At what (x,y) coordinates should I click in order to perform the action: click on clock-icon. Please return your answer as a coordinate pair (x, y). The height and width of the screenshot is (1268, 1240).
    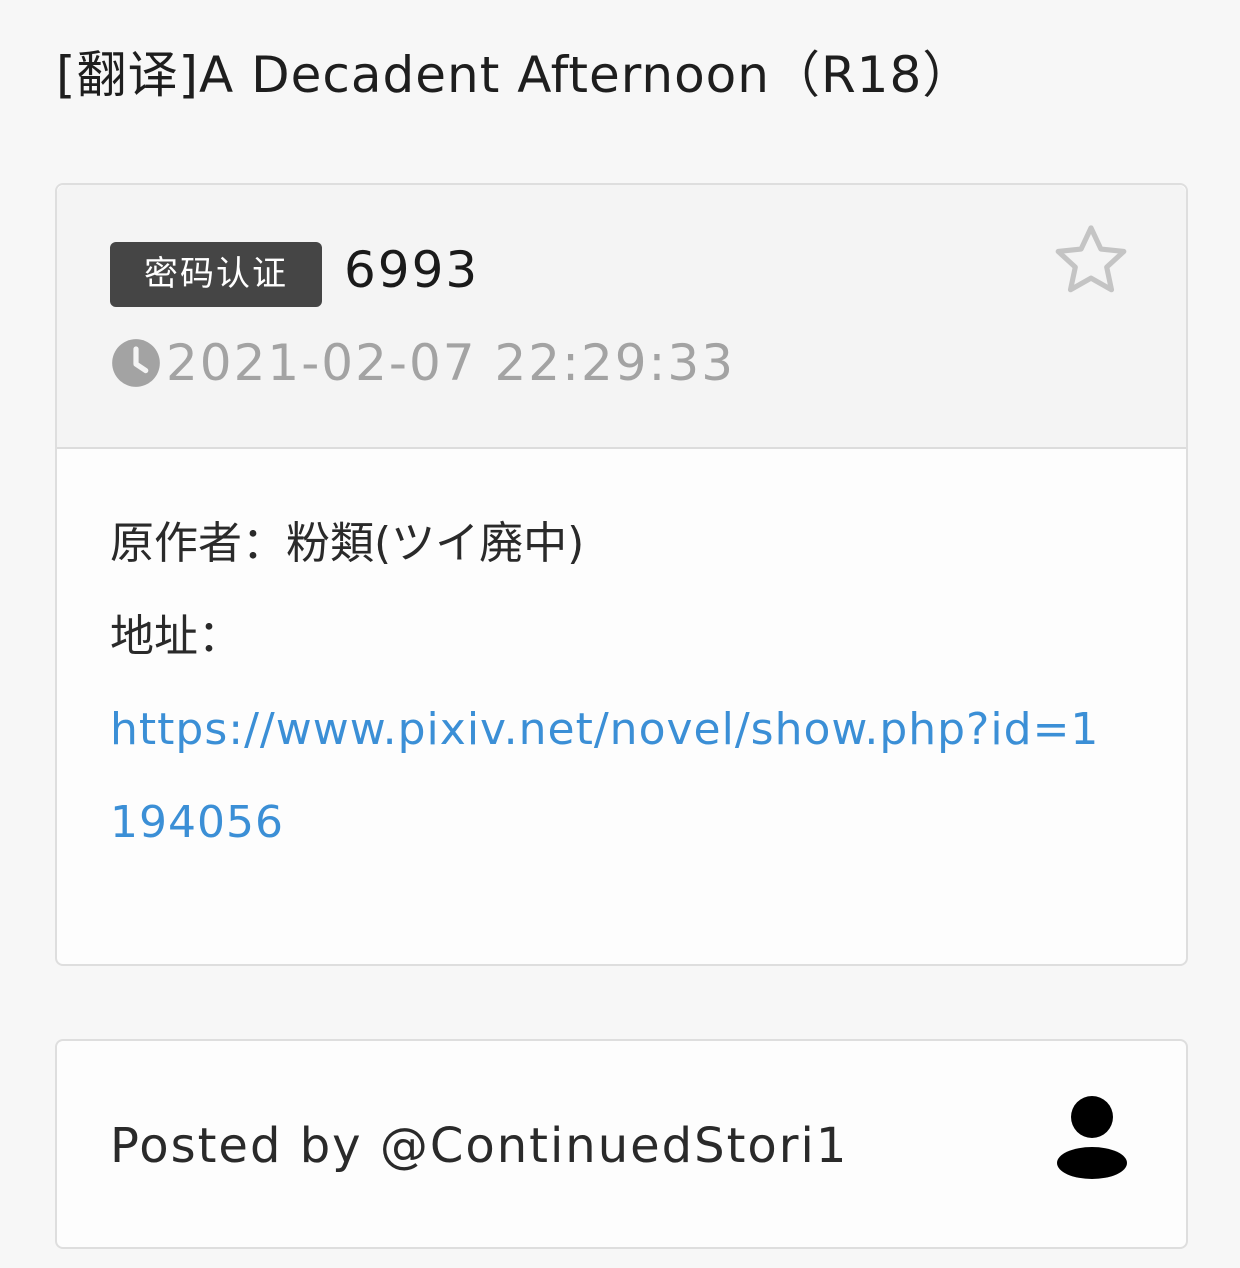
    Looking at the image, I should click on (136, 363).